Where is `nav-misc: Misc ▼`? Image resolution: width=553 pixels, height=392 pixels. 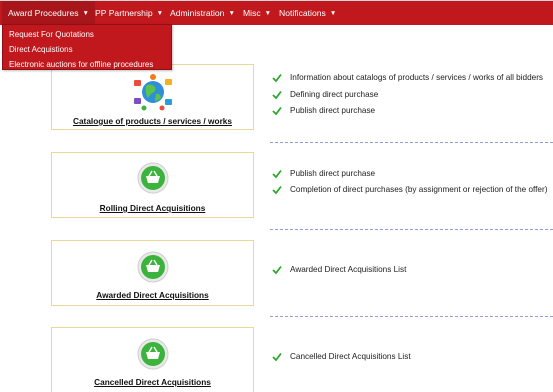
nav-misc: Misc ▼ is located at coordinates (257, 13).